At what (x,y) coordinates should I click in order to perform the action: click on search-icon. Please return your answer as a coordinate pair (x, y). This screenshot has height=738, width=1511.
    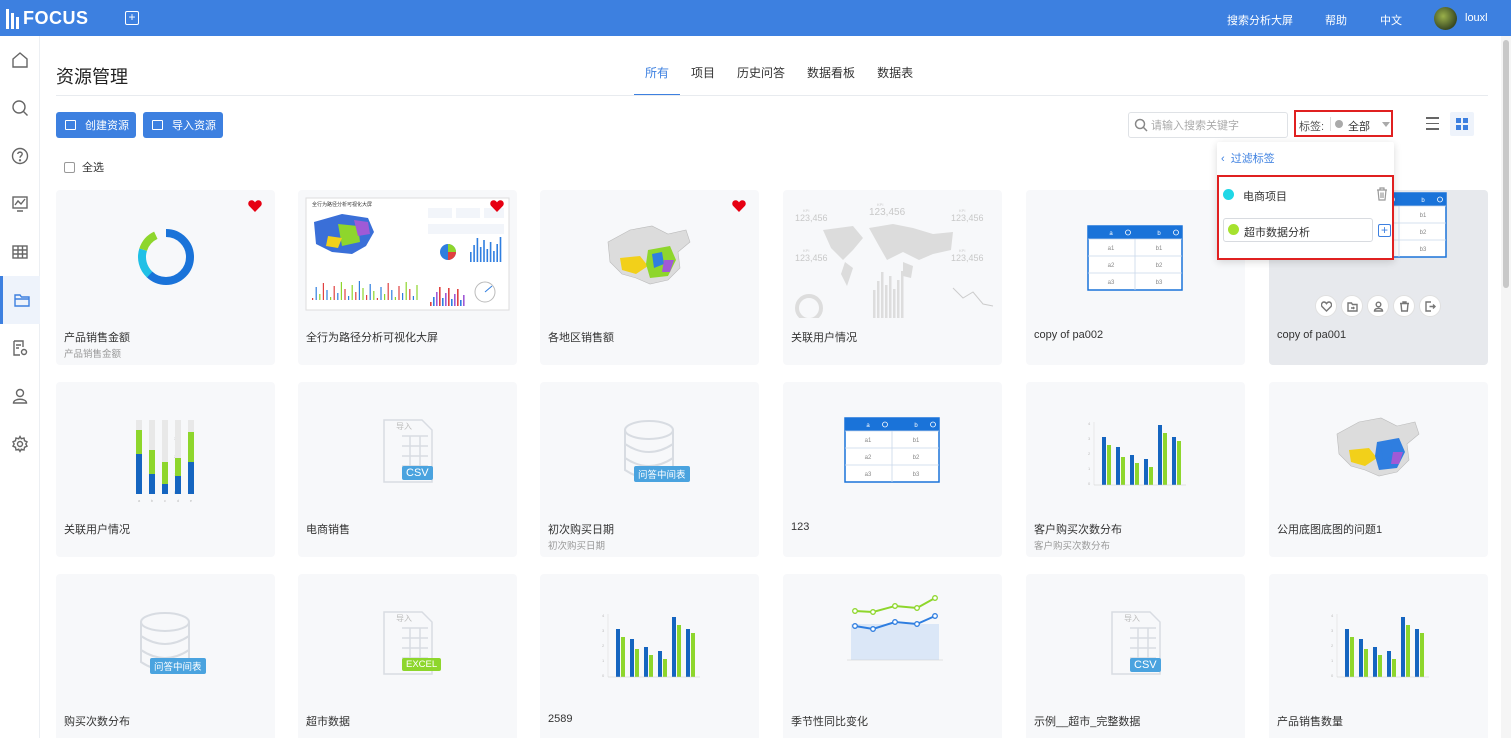
    Looking at the image, I should click on (20, 108).